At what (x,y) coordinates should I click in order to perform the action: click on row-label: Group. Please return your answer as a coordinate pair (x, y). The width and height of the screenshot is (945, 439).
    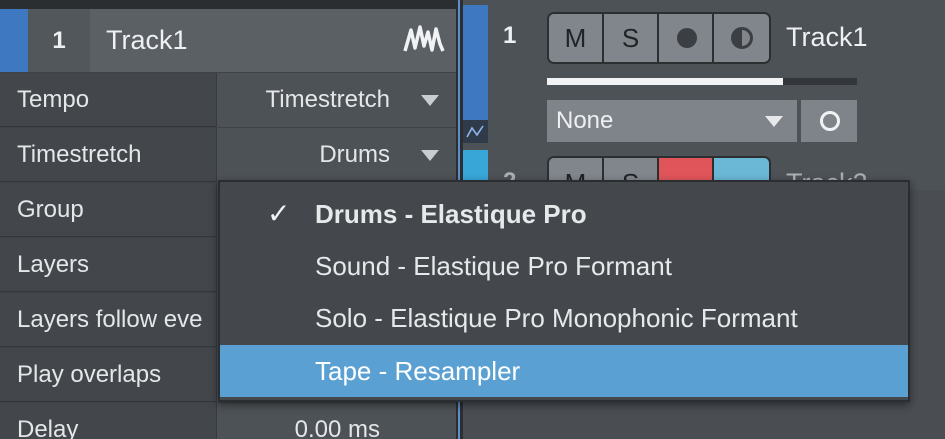
    Looking at the image, I should click on (50, 209).